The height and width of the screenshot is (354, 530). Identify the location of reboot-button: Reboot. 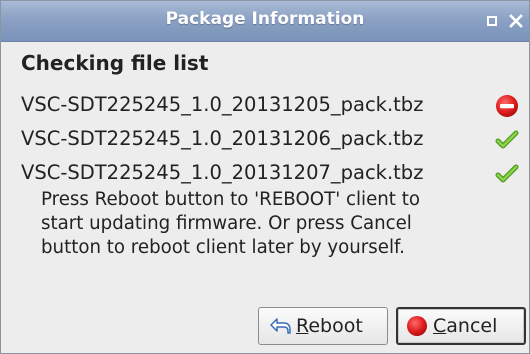
(323, 326).